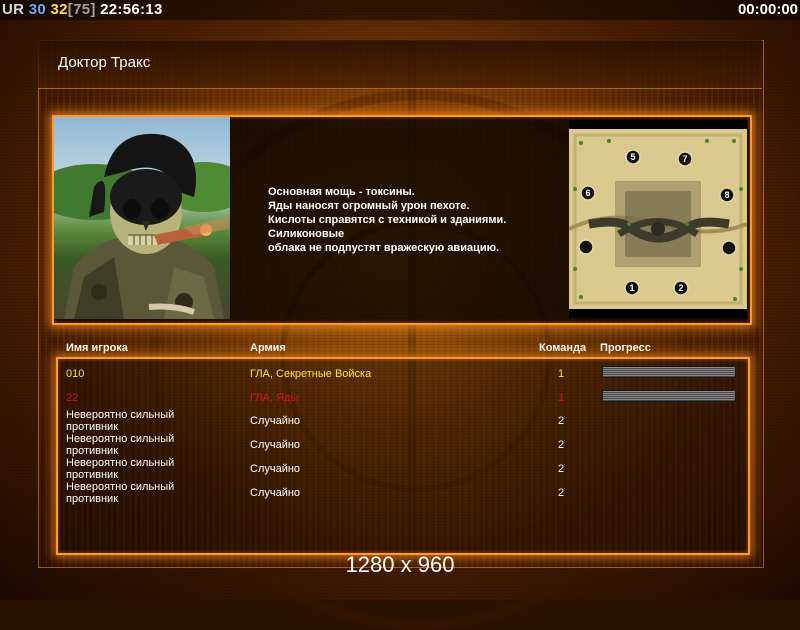 Image resolution: width=800 pixels, height=630 pixels. What do you see at coordinates (726, 195) in the screenshot?
I see `start-slot: 8` at bounding box center [726, 195].